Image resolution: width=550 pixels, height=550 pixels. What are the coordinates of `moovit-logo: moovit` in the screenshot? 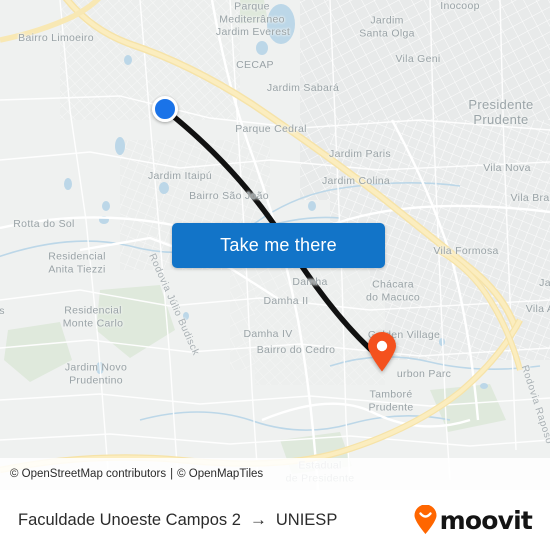 It's located at (473, 520).